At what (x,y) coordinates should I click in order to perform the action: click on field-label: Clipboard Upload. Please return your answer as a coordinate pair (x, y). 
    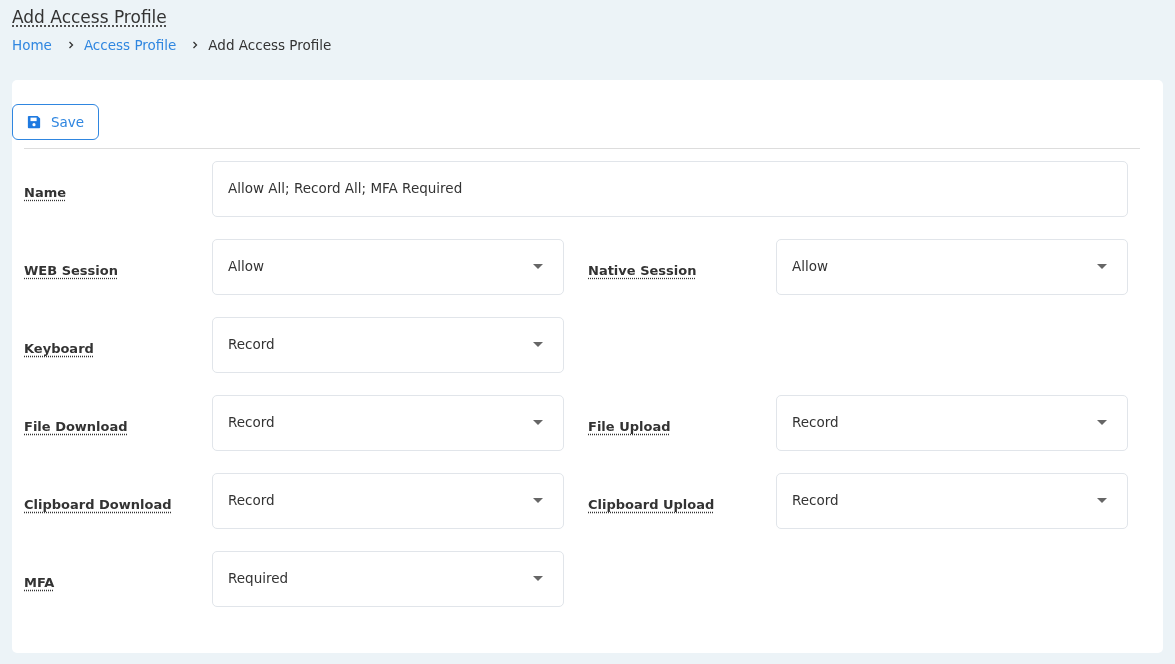
    Looking at the image, I should click on (651, 503).